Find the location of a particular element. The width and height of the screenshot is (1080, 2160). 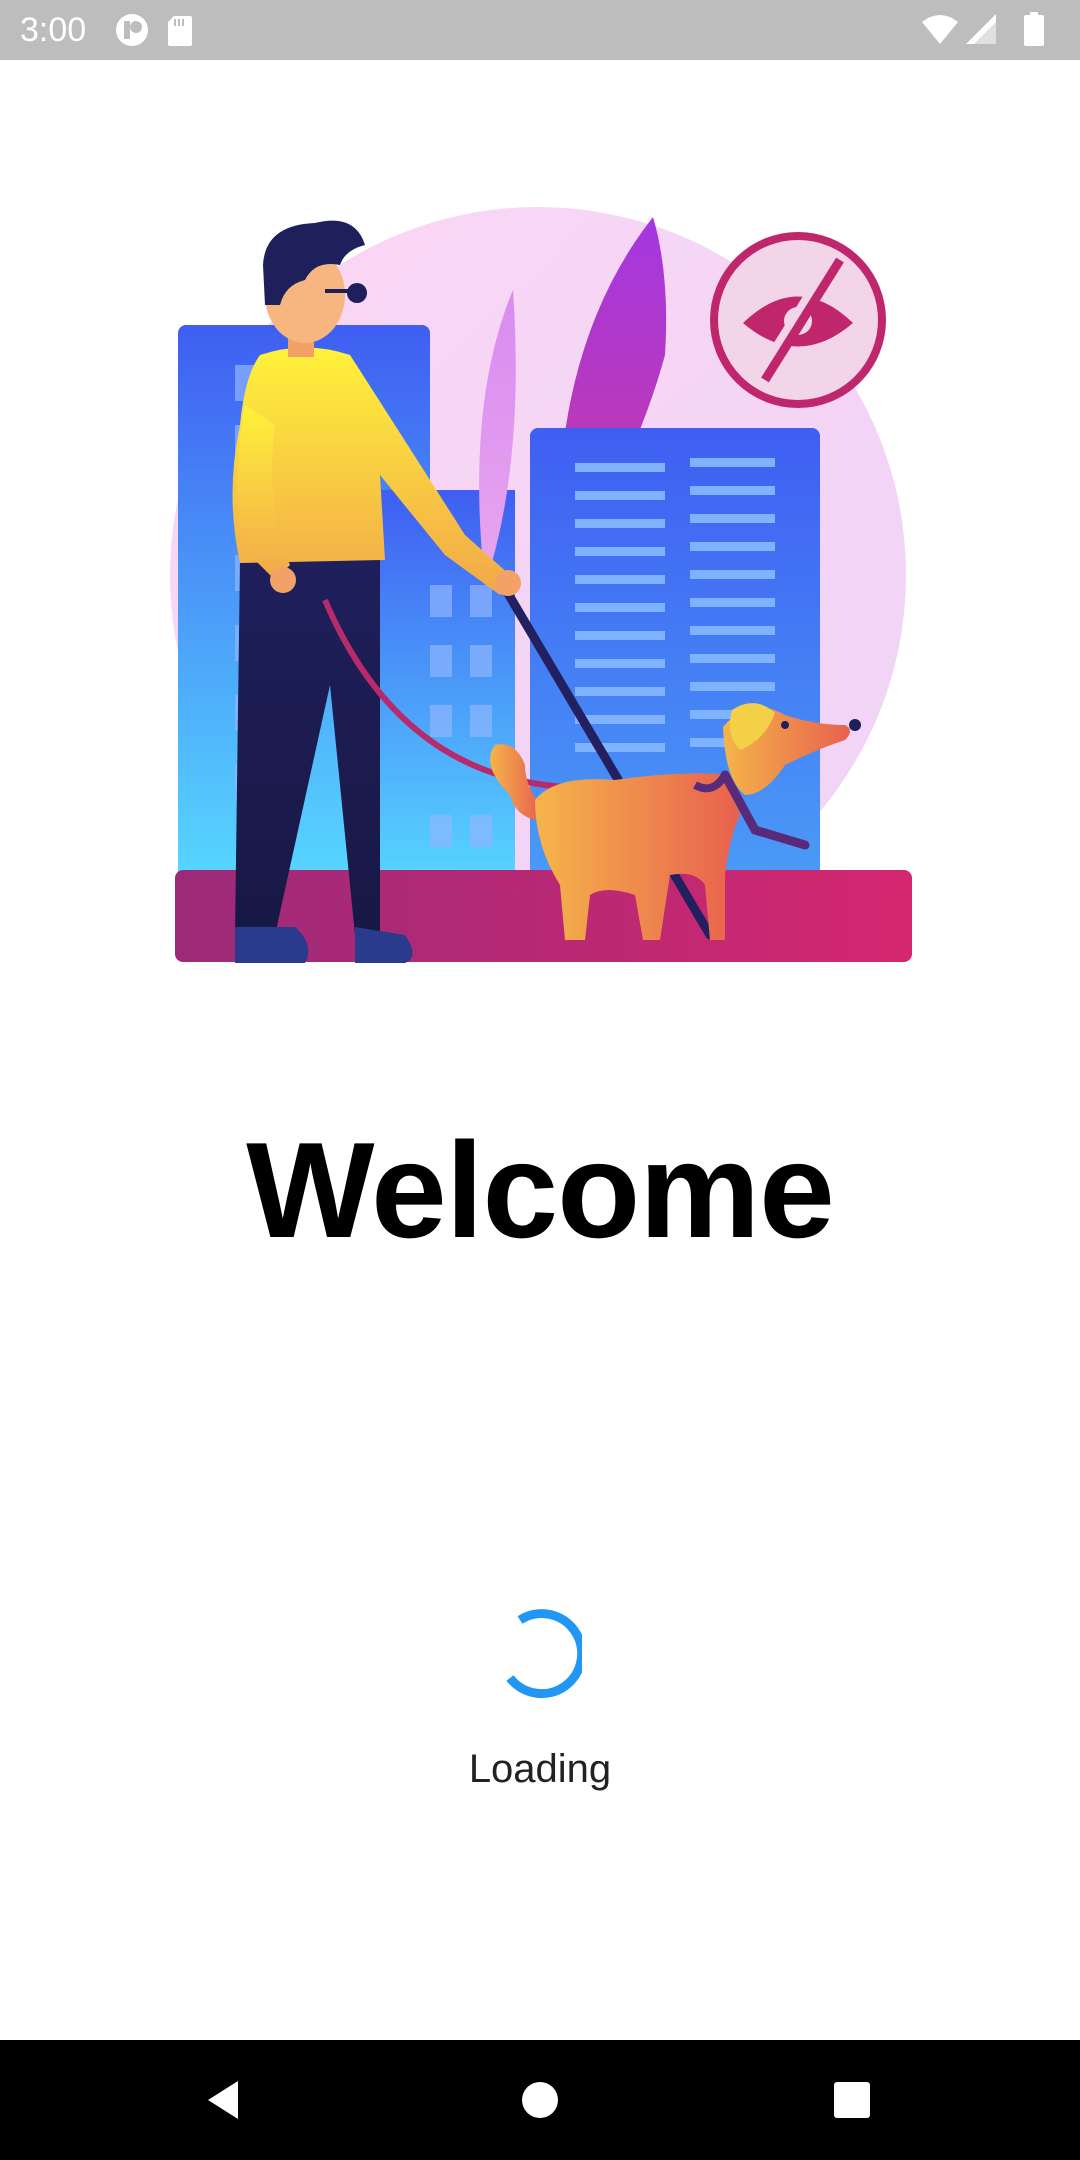

recents-icon is located at coordinates (852, 2100).